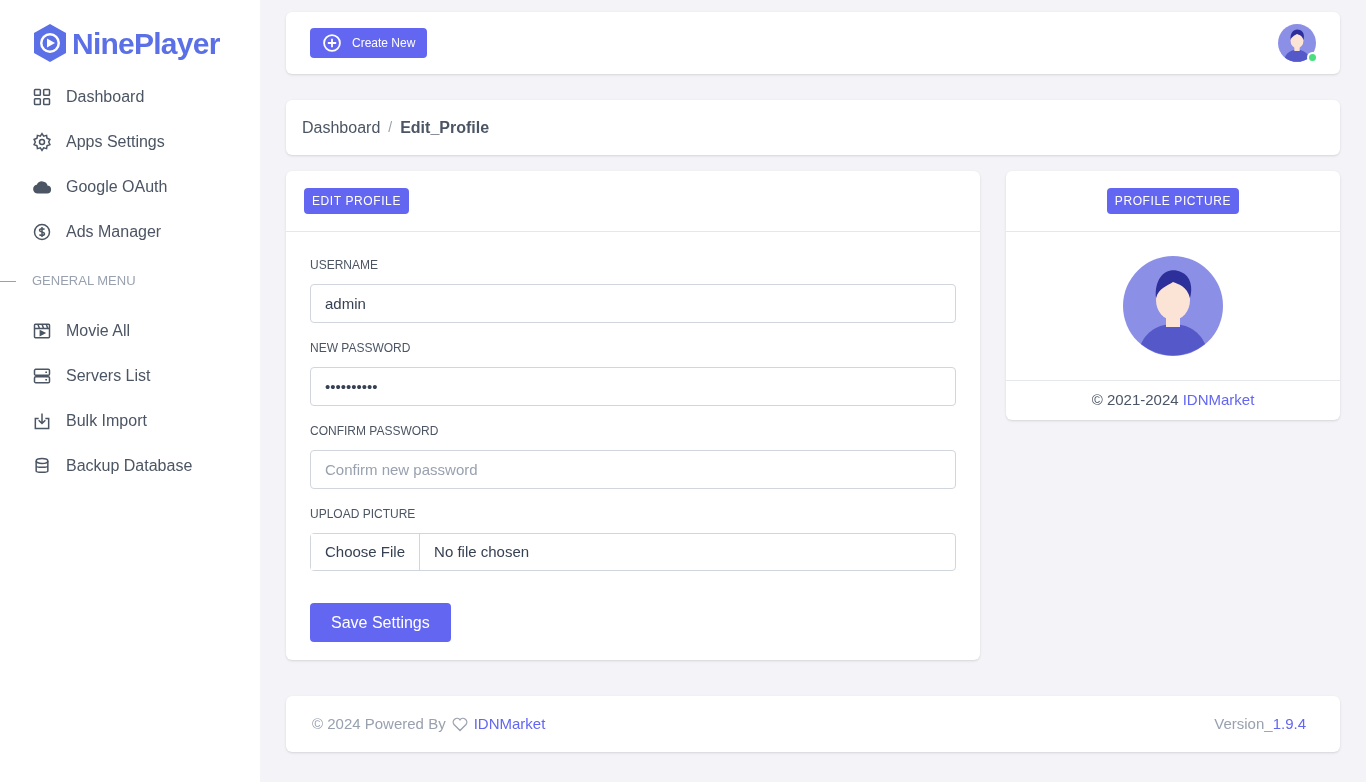 This screenshot has width=1366, height=782. I want to click on copyright-text: © 2021-2024, so click(1135, 400).